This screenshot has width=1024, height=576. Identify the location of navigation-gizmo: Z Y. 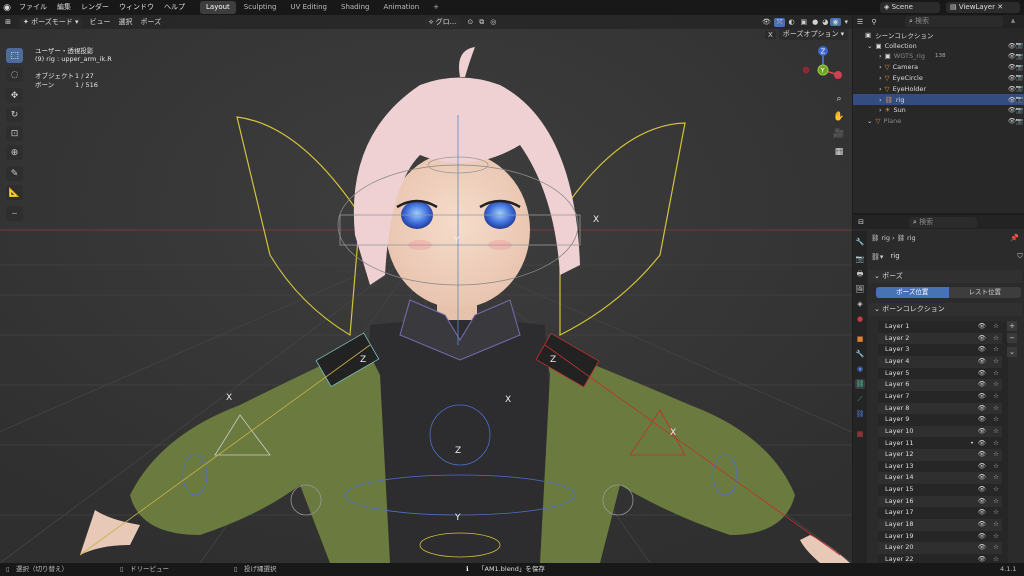
(823, 70).